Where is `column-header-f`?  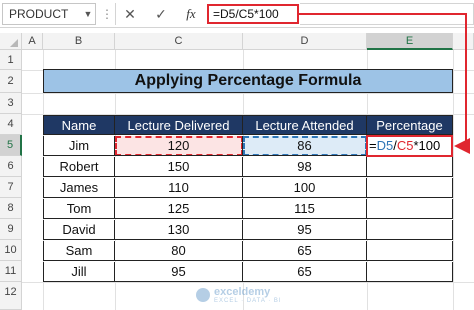 column-header-f is located at coordinates (463, 41).